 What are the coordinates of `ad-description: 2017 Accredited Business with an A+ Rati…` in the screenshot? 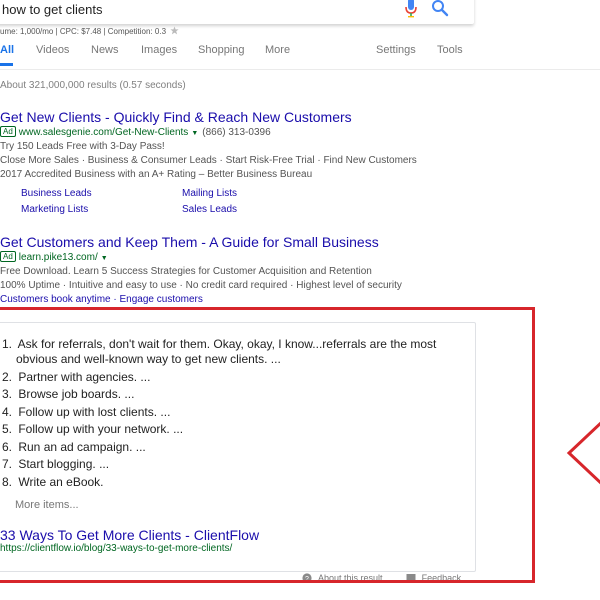 It's located at (156, 174).